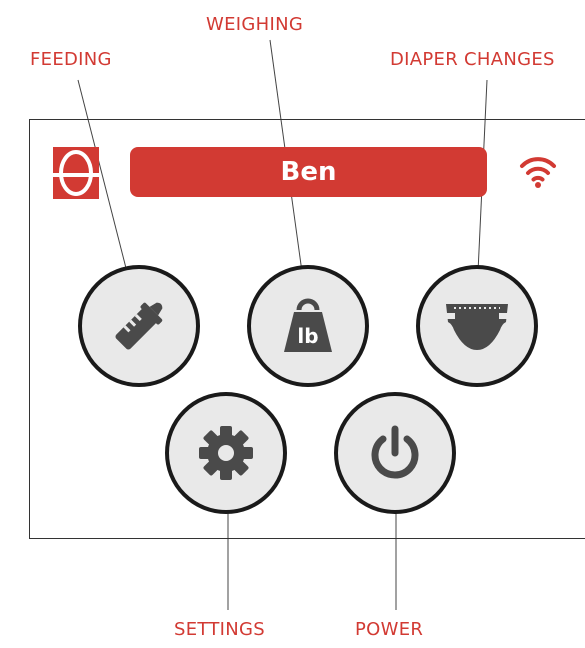 The height and width of the screenshot is (648, 585). I want to click on wifi-icon, so click(538, 171).